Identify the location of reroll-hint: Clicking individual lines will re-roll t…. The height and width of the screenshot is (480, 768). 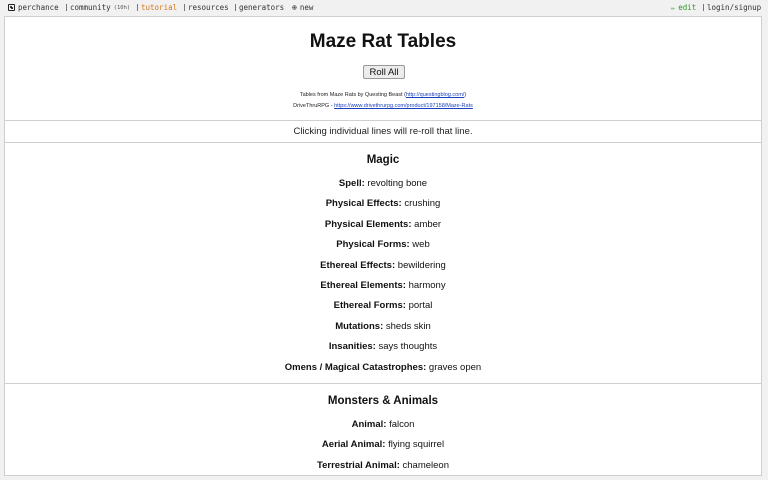
(383, 131).